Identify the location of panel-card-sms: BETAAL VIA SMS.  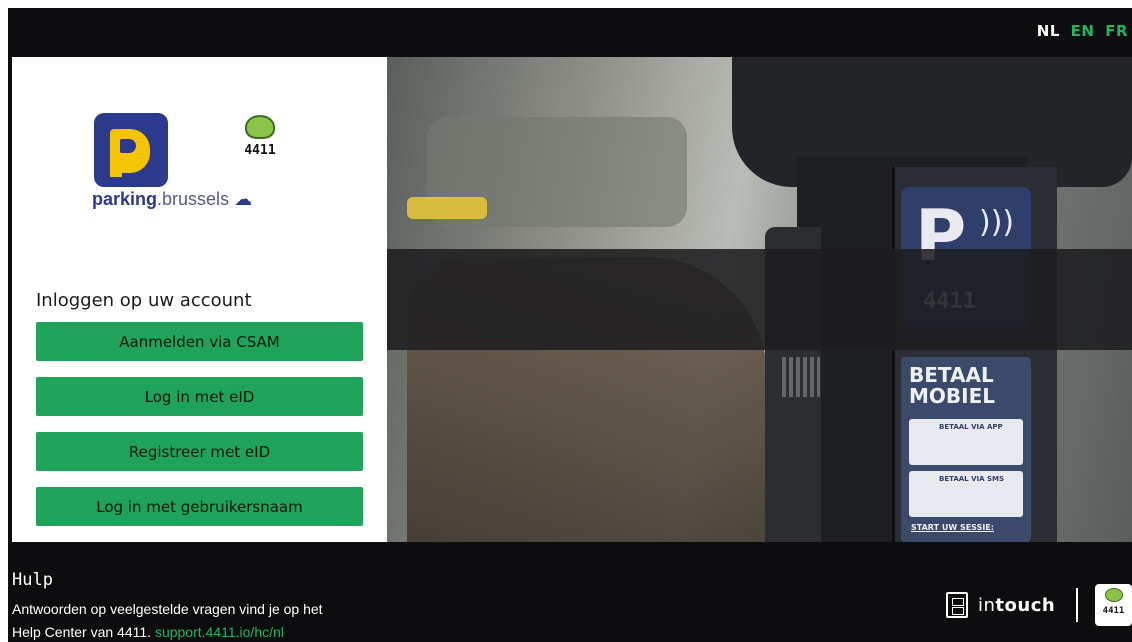
(966, 494).